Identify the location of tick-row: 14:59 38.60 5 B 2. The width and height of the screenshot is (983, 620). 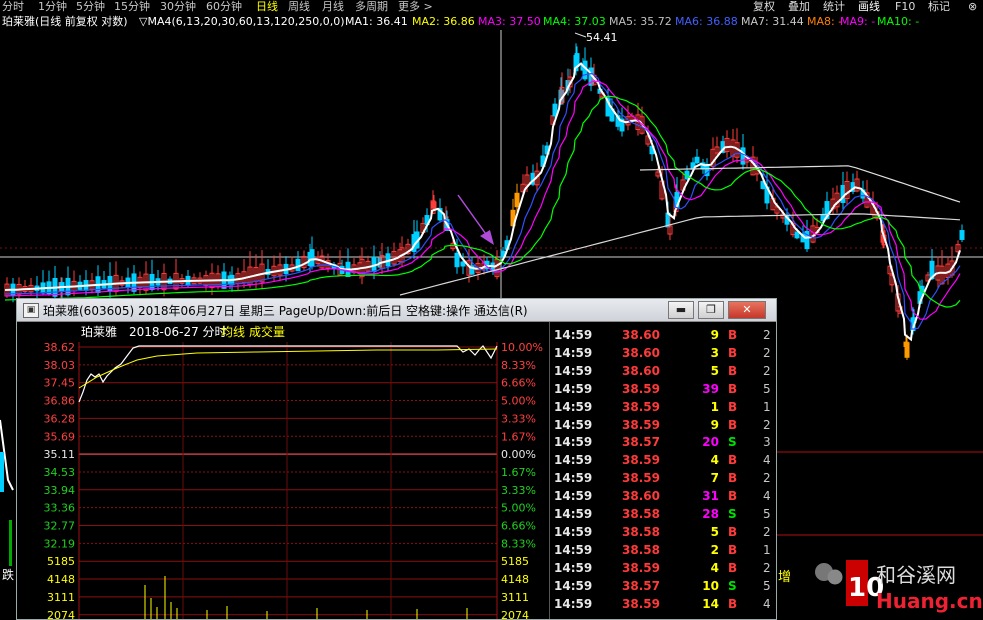
(663, 371).